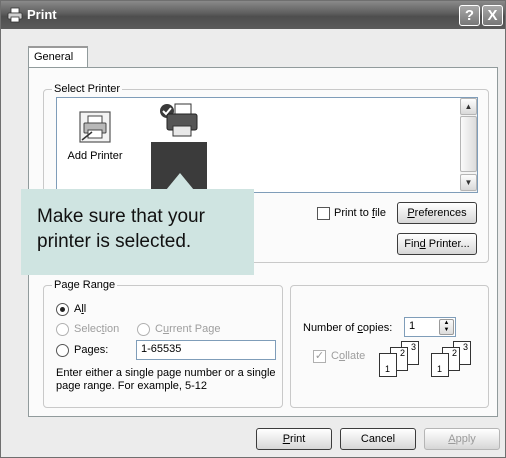  What do you see at coordinates (428, 361) in the screenshot?
I see `collate-illustration: 3 2 1 3 2 1` at bounding box center [428, 361].